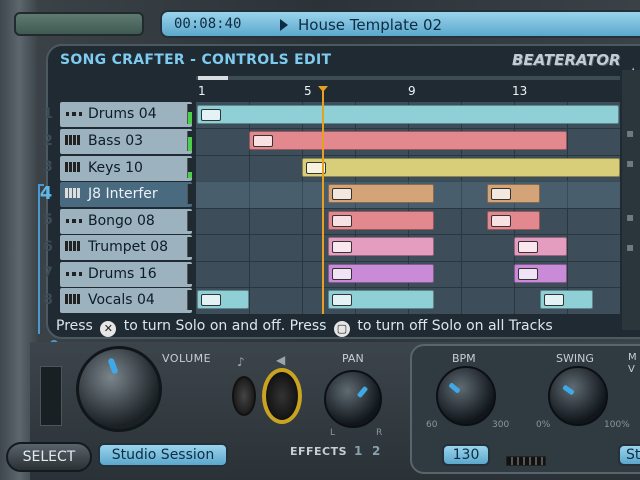 The width and height of the screenshot is (640, 480). I want to click on master-label: V, so click(631, 369).